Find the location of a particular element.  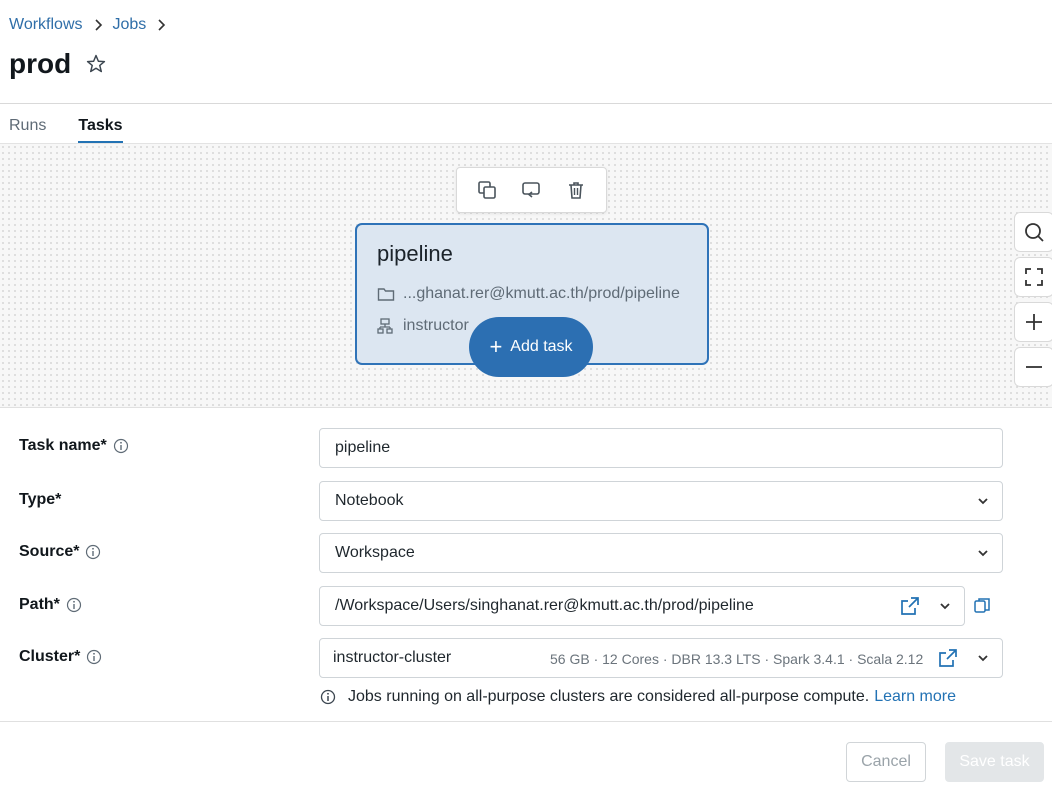

cancel-button: Cancel is located at coordinates (886, 762).